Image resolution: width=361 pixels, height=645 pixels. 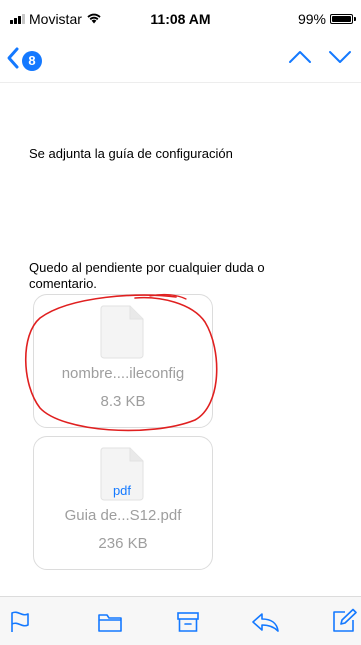 I want to click on pdf-document-icon: pdf, so click(x=122, y=476).